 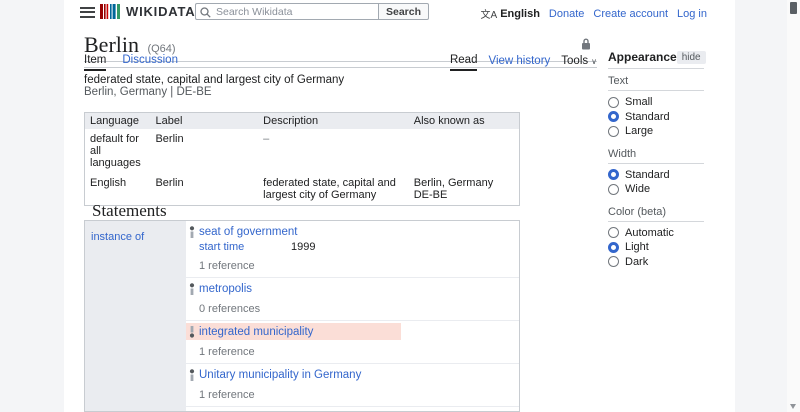 What do you see at coordinates (302, 151) in the screenshot?
I see `table-row: default for all languages Berlin –` at bounding box center [302, 151].